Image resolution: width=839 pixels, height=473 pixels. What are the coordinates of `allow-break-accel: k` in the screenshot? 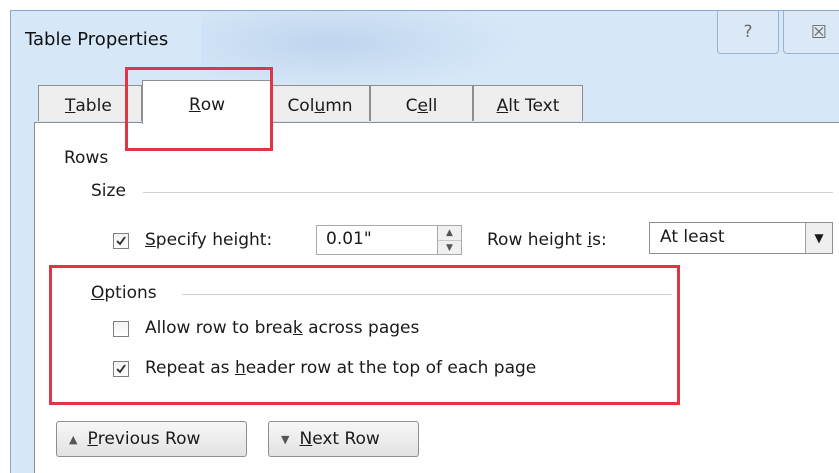 It's located at (297, 328).